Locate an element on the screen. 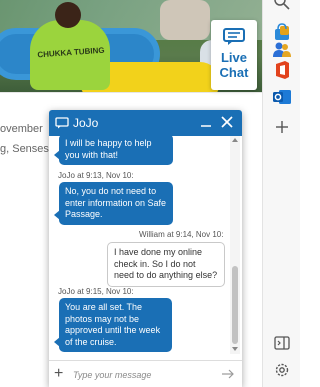 The width and height of the screenshot is (320, 387). message-meta: William at 9:14, Nov 10: is located at coordinates (181, 234).